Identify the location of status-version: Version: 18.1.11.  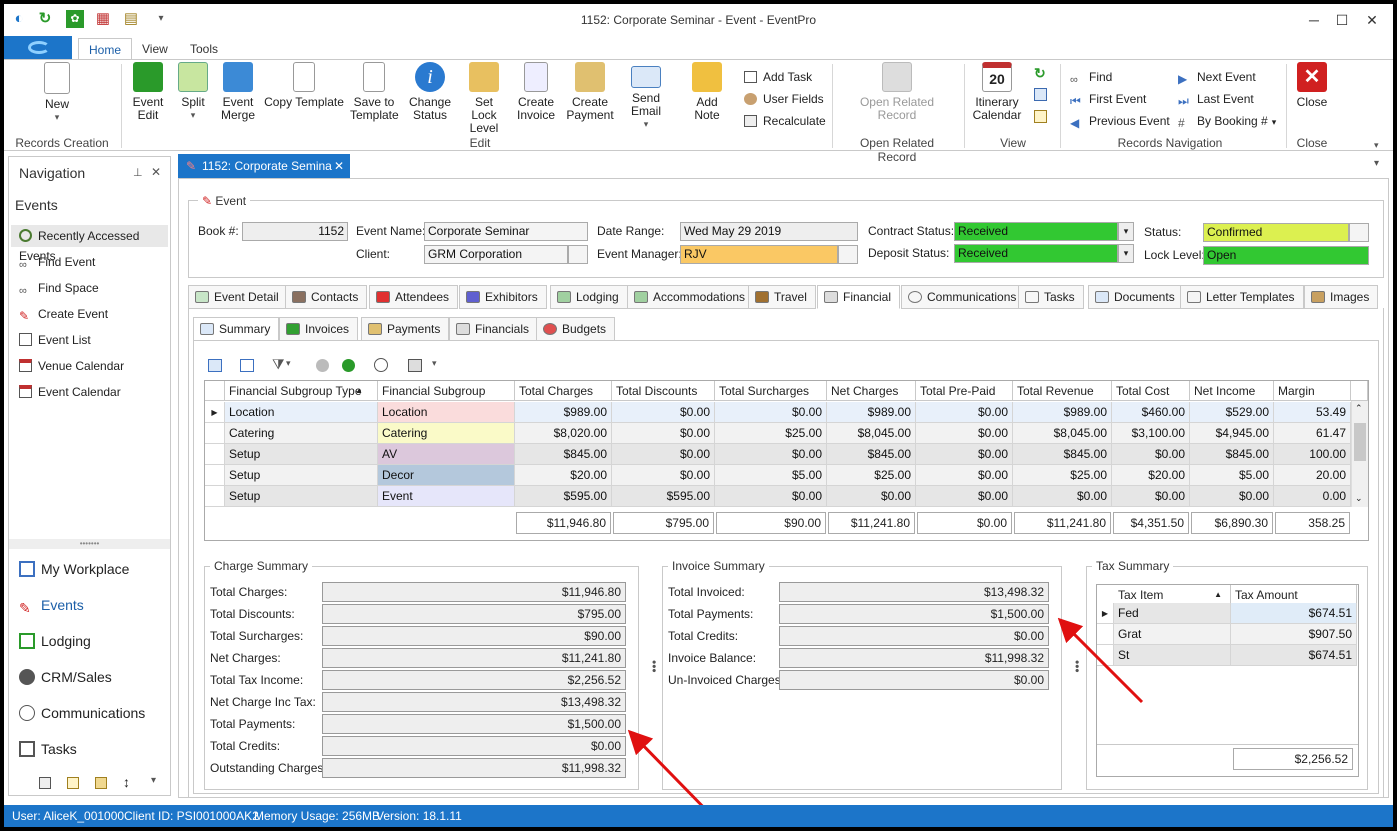
(419, 816).